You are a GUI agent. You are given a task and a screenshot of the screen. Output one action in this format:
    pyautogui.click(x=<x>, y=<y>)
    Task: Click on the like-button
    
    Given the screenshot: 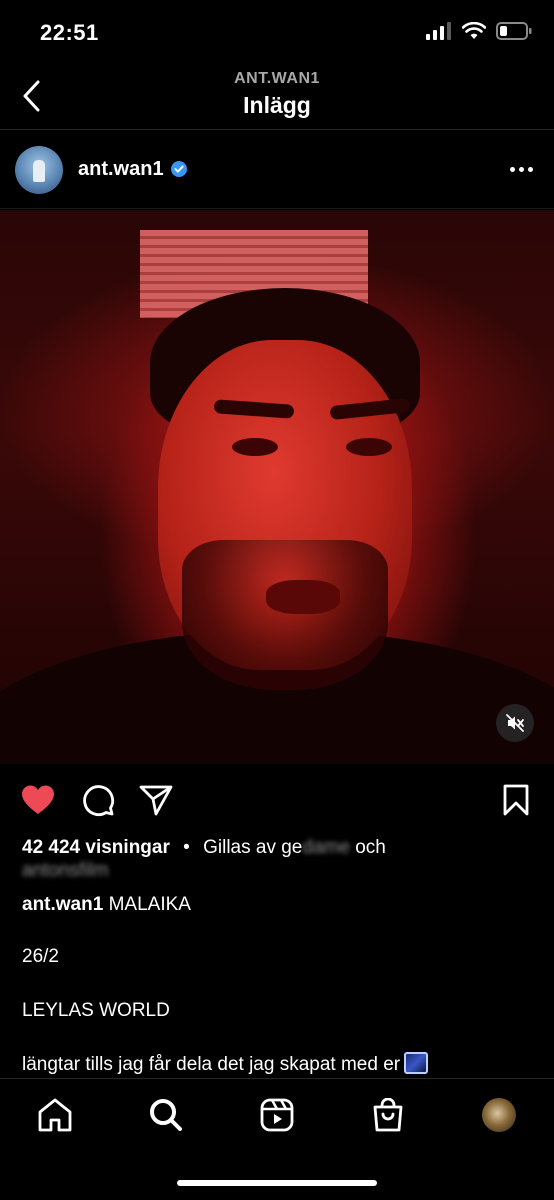 What is the action you would take?
    pyautogui.click(x=38, y=800)
    